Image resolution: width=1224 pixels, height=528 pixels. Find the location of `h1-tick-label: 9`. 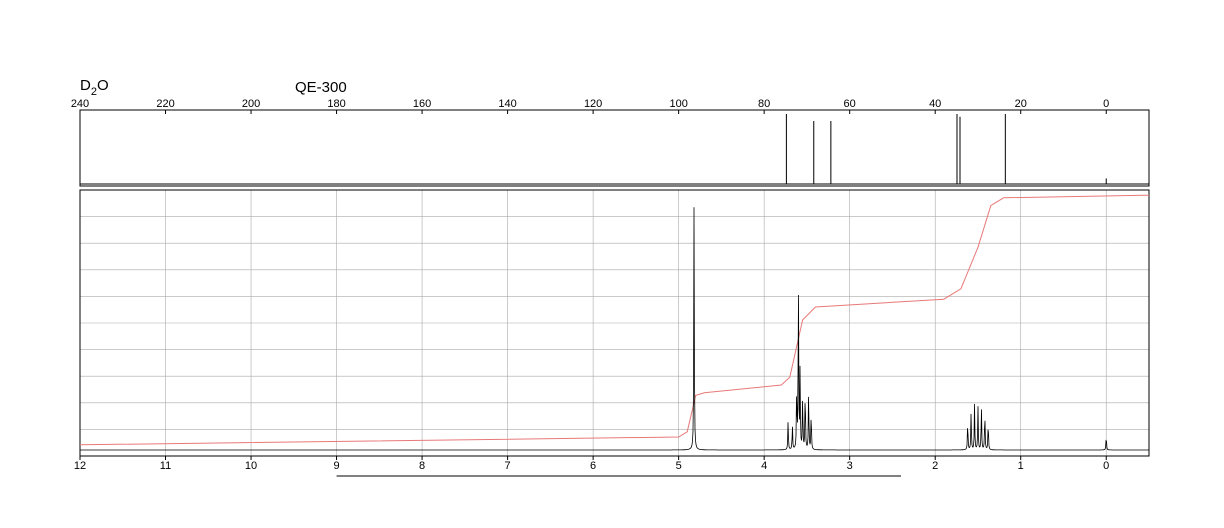

h1-tick-label: 9 is located at coordinates (336, 466).